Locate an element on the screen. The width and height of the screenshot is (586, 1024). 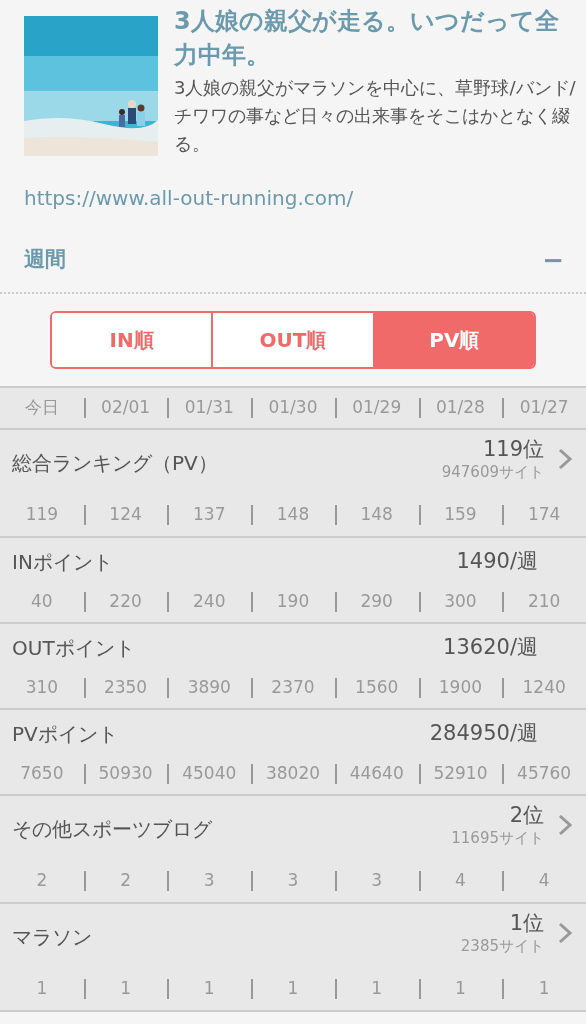
history-value: 240 is located at coordinates (209, 602).